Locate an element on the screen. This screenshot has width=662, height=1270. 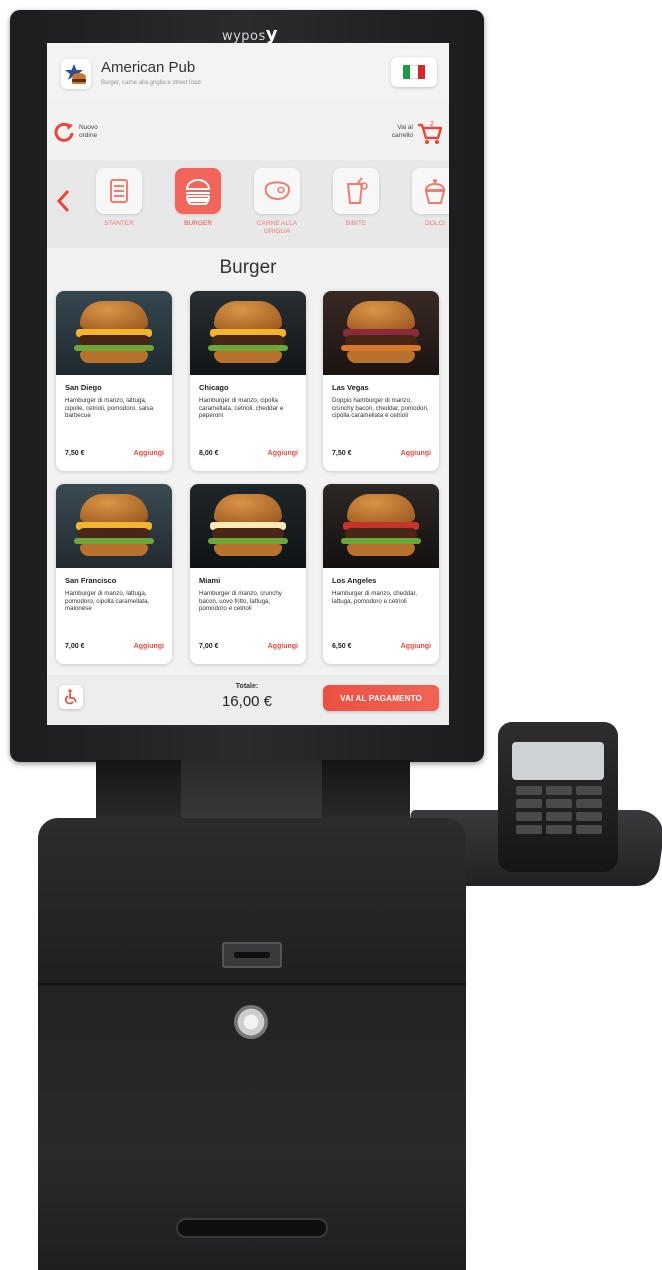
product-name: San Diego is located at coordinates (83, 387).